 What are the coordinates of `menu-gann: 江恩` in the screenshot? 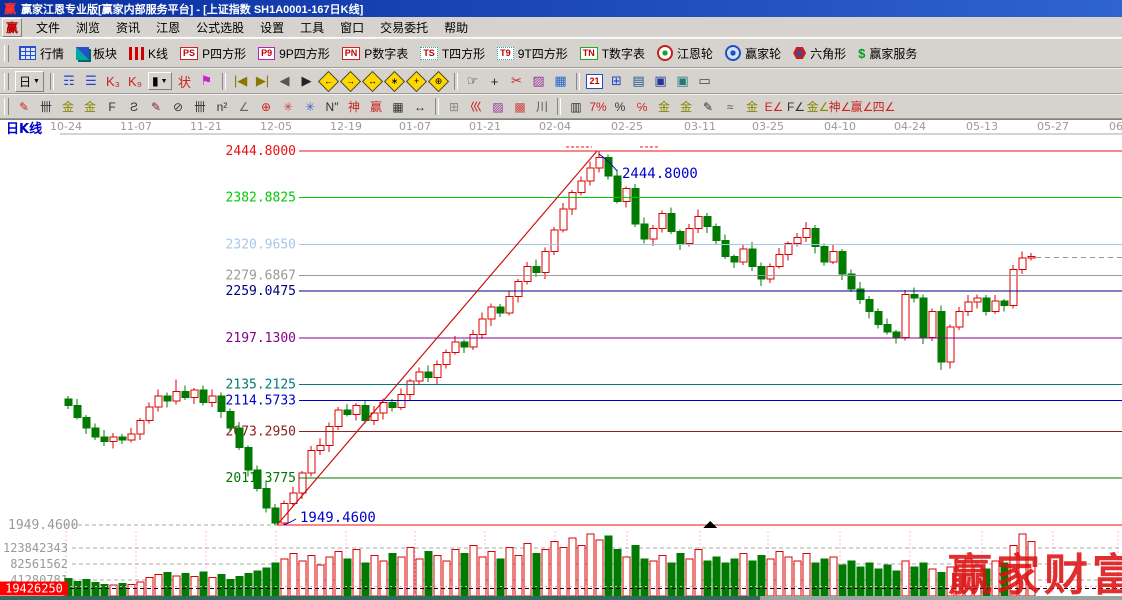 It's located at (168, 27).